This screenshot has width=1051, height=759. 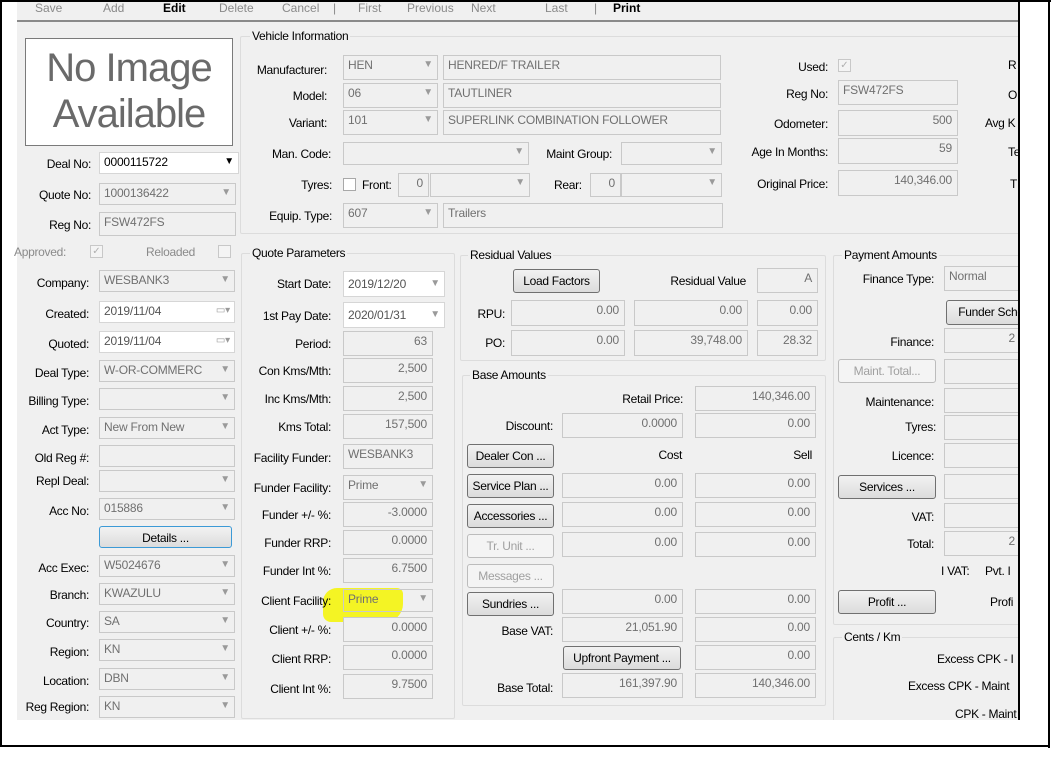 I want to click on inc-kms-field: 2,500, so click(x=388, y=398).